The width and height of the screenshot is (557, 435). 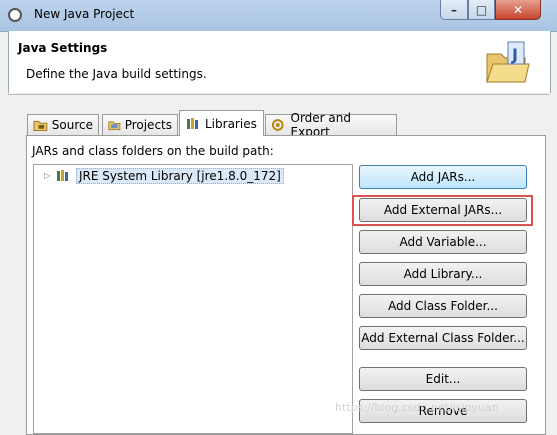 I want to click on libraries-icon, so click(x=192, y=123).